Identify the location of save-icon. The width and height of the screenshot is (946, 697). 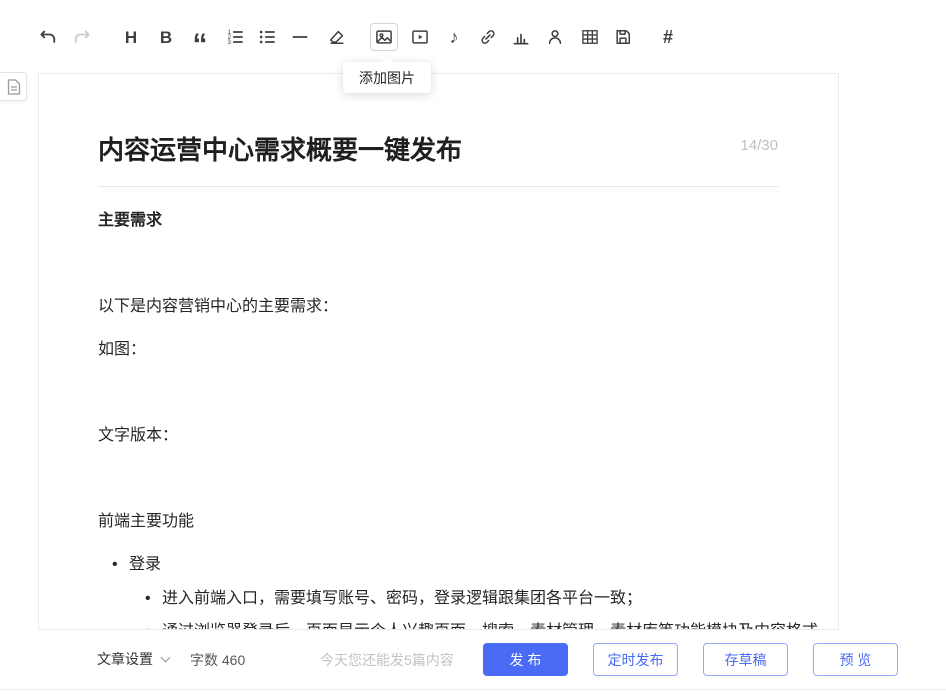
(623, 37).